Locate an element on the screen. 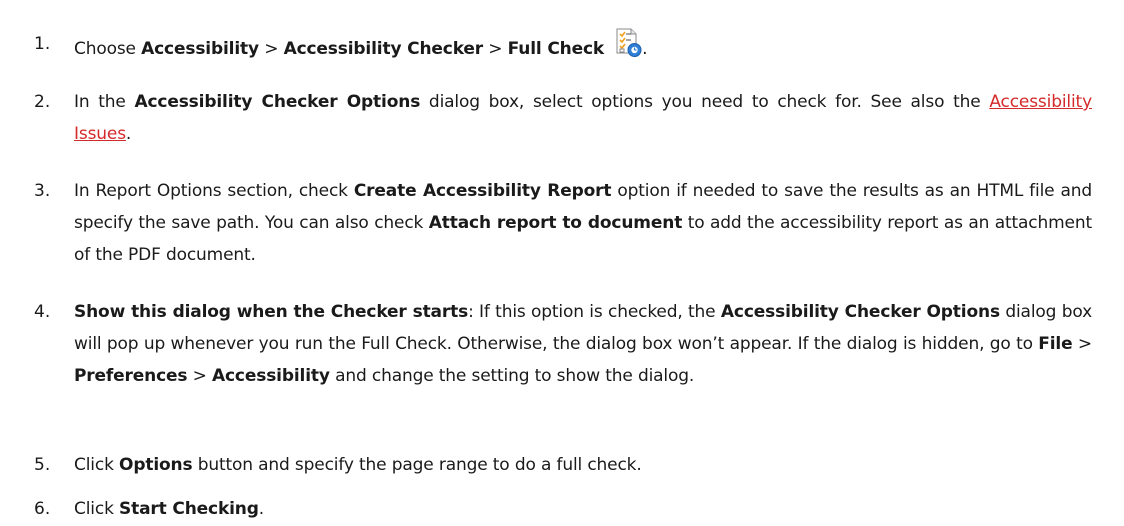  step-number: 5. is located at coordinates (42, 465).